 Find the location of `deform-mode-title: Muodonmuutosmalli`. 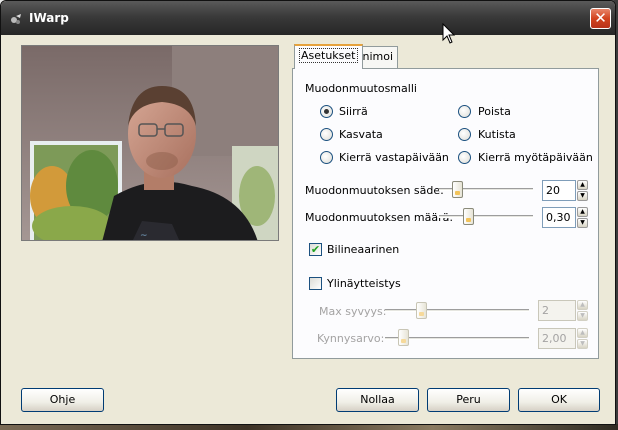

deform-mode-title: Muodonmuutosmalli is located at coordinates (361, 88).